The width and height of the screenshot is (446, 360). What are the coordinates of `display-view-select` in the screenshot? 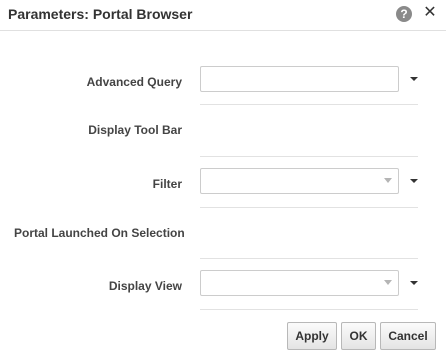 It's located at (299, 283).